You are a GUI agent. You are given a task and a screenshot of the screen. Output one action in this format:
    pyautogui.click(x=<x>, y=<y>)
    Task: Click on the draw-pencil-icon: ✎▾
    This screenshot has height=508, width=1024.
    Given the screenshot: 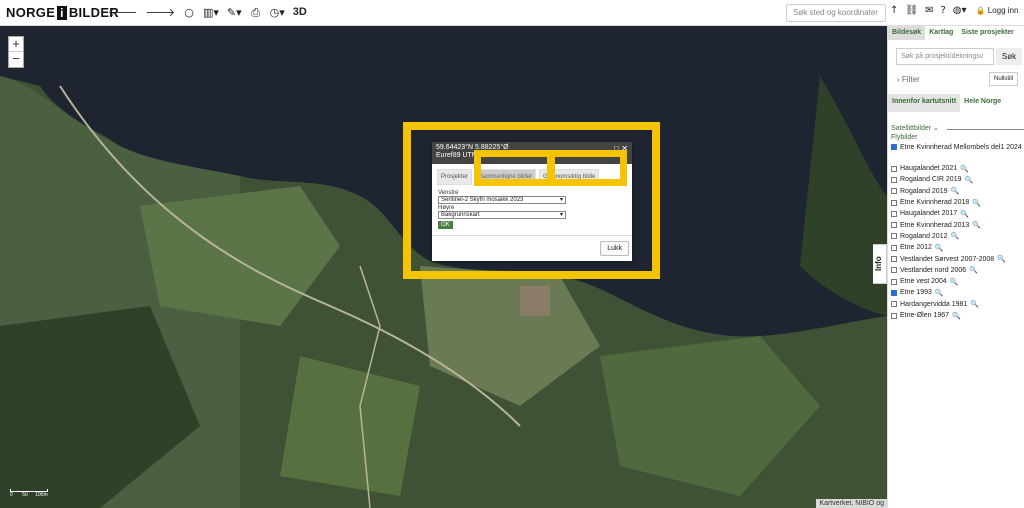 What is the action you would take?
    pyautogui.click(x=234, y=12)
    